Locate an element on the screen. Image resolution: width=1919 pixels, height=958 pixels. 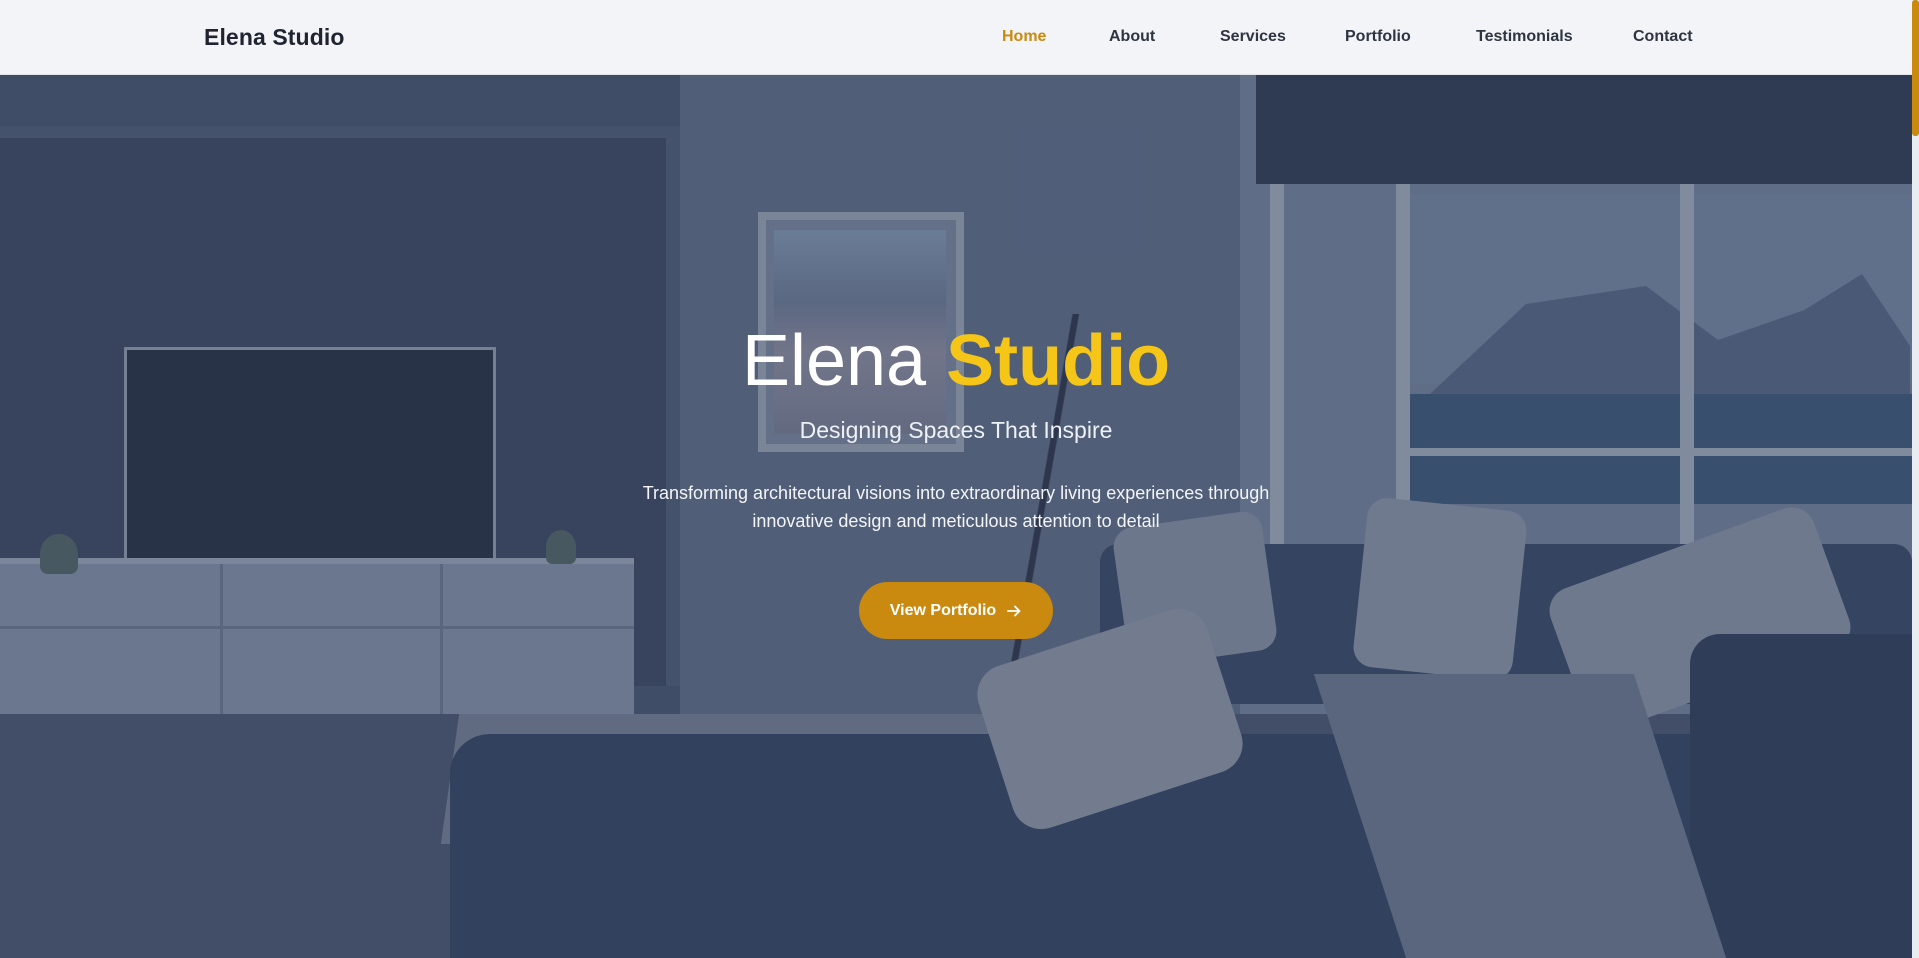
nav-home: Home is located at coordinates (1024, 37).